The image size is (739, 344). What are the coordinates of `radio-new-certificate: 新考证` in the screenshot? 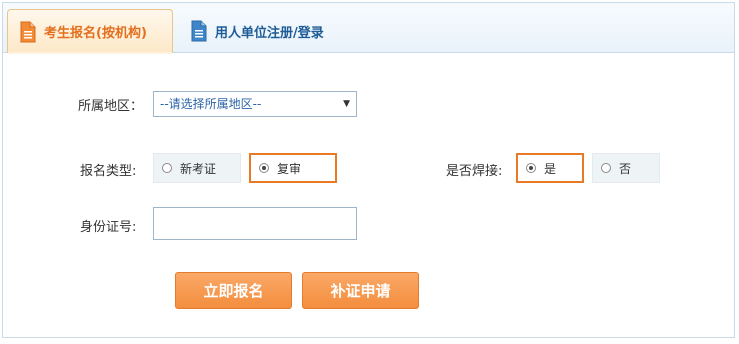 It's located at (197, 168).